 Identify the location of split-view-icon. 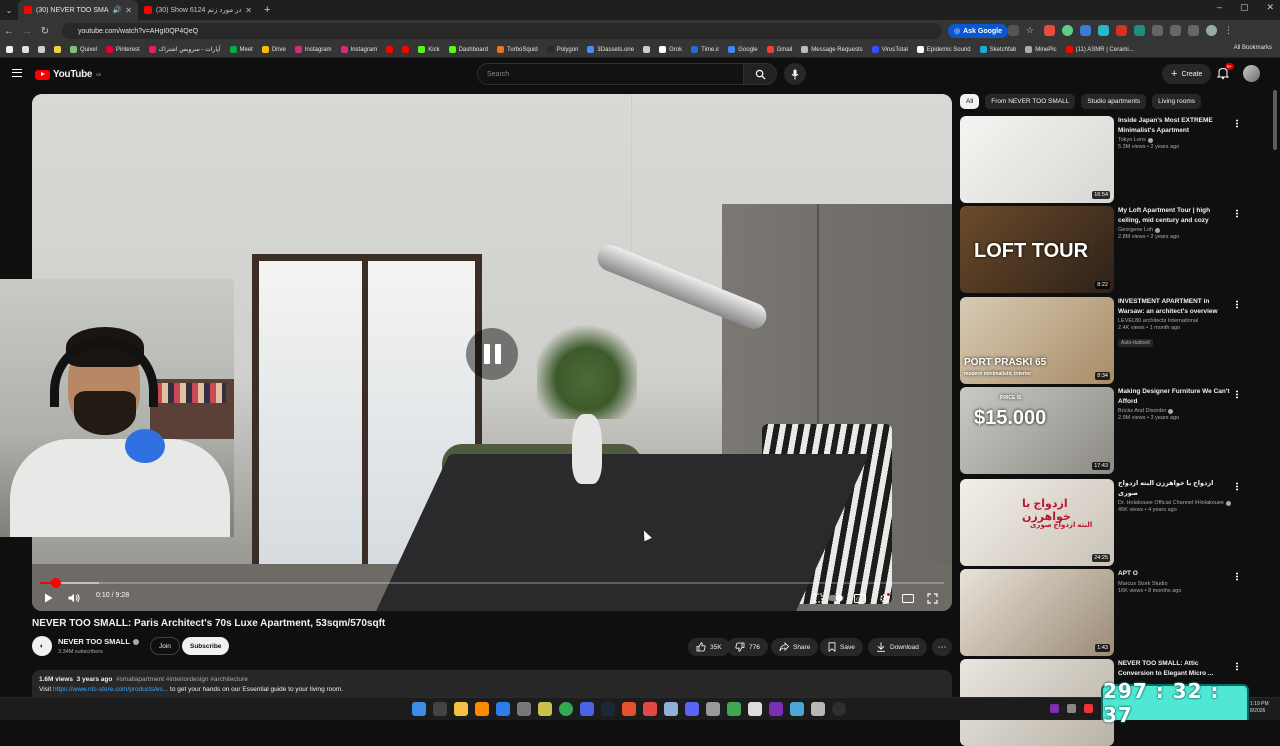
(1193, 30).